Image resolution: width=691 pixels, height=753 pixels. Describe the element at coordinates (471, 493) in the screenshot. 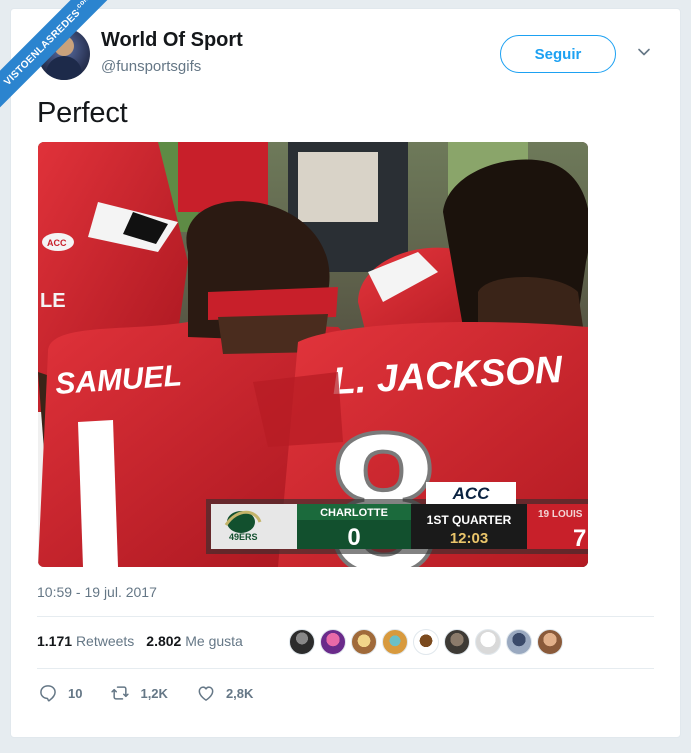

I see `acc-logo-text: ACC` at that location.